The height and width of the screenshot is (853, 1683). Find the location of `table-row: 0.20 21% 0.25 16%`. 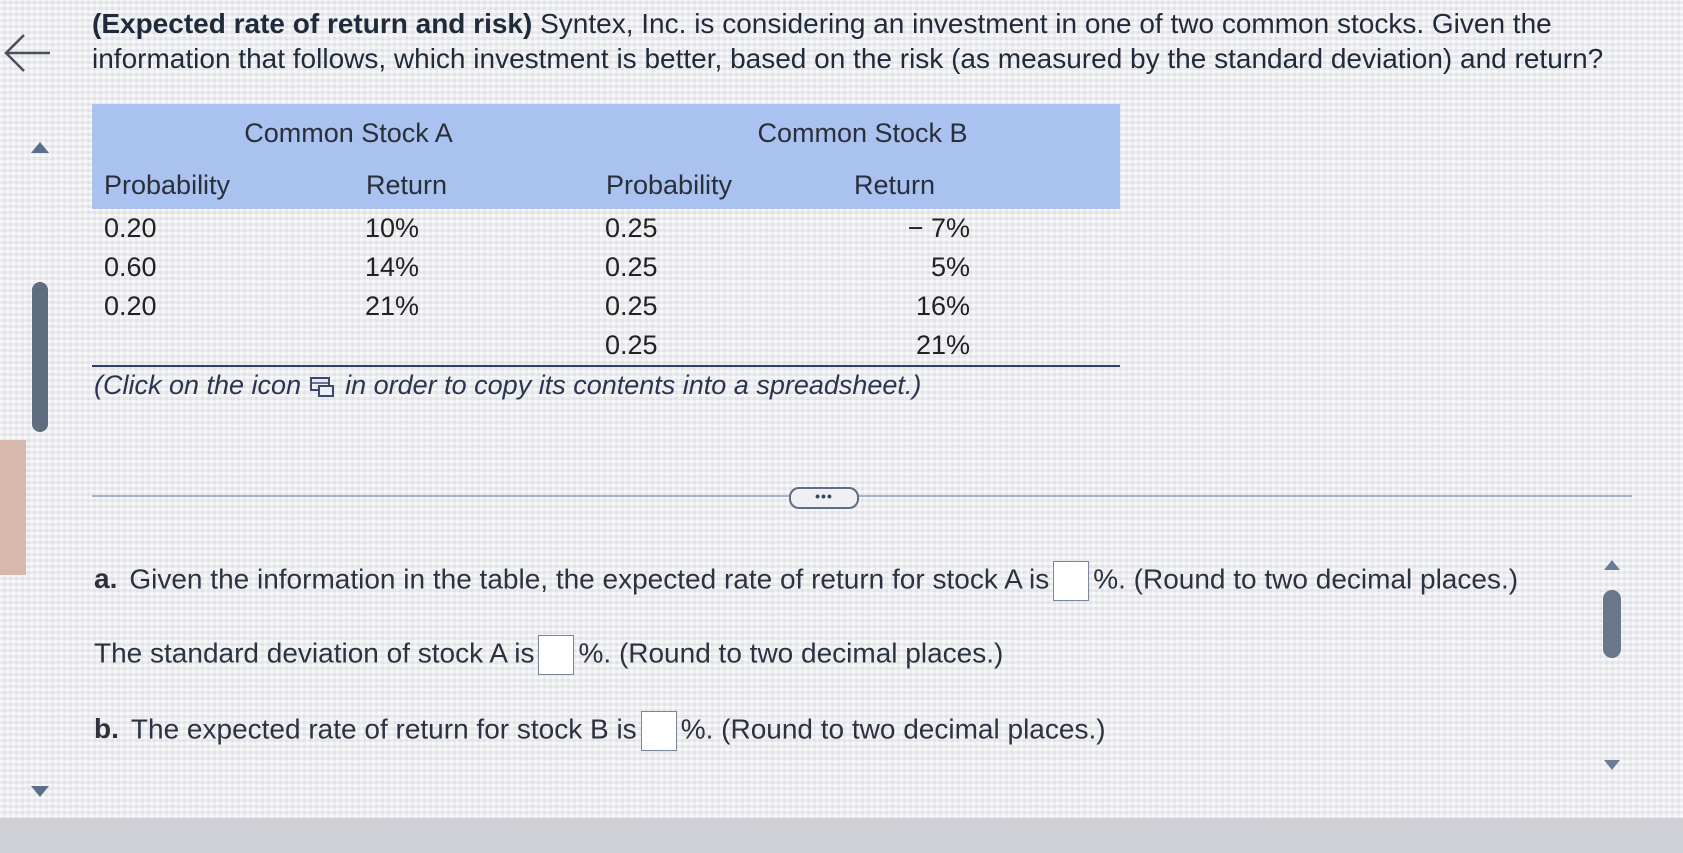

table-row: 0.20 21% 0.25 16% is located at coordinates (606, 306).